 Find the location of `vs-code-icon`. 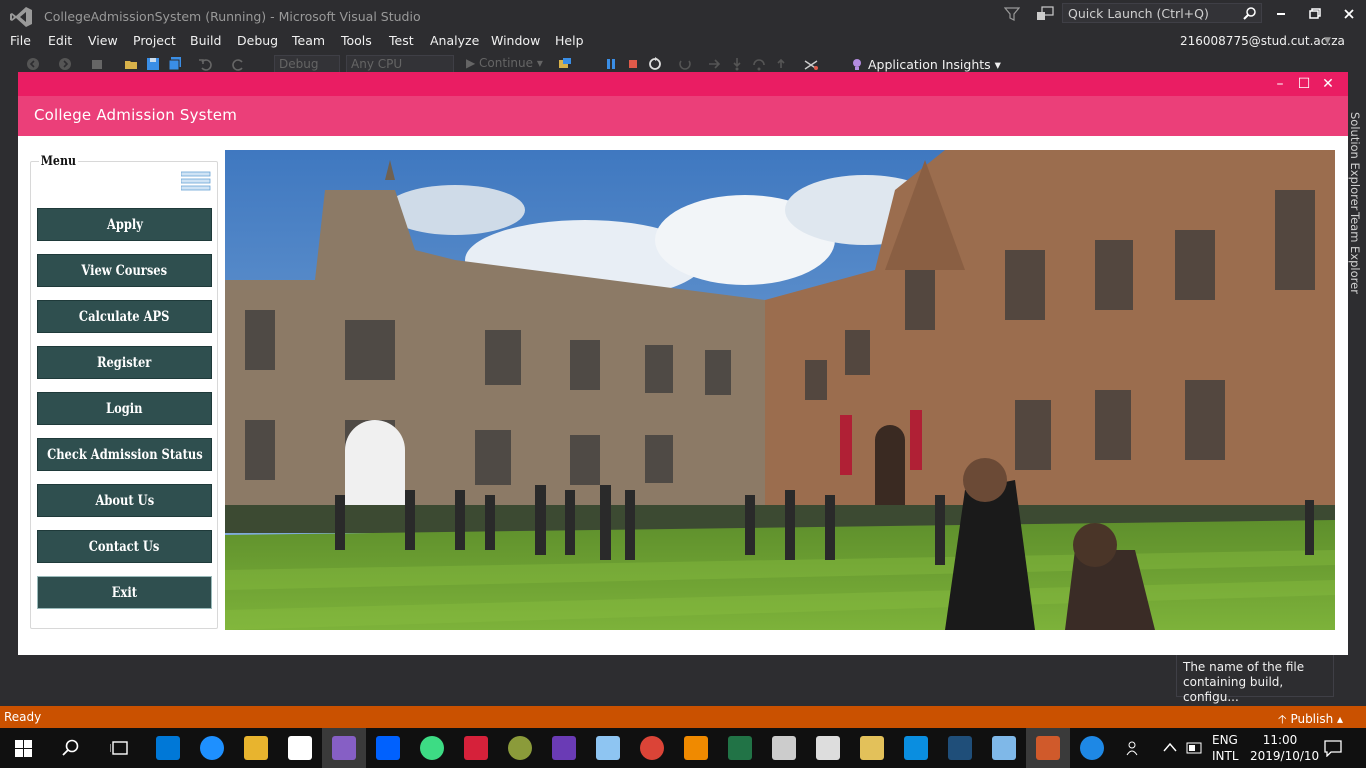

vs-code-icon is located at coordinates (564, 748).